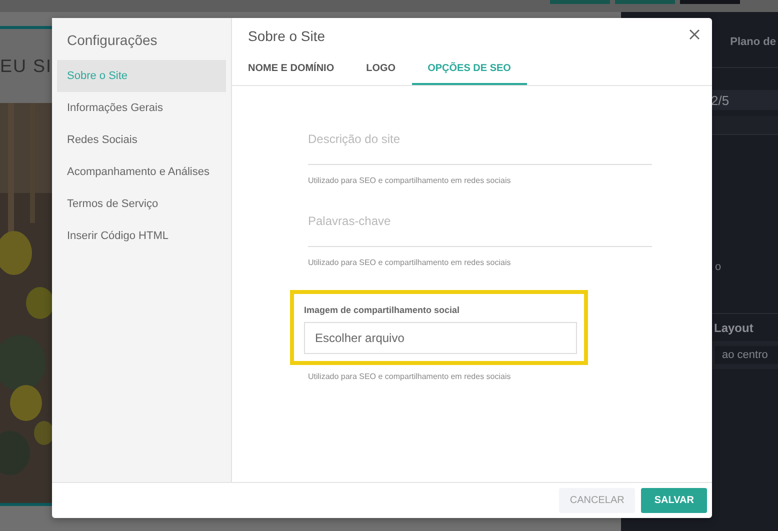  What do you see at coordinates (381, 69) in the screenshot?
I see `tab: LOGO` at bounding box center [381, 69].